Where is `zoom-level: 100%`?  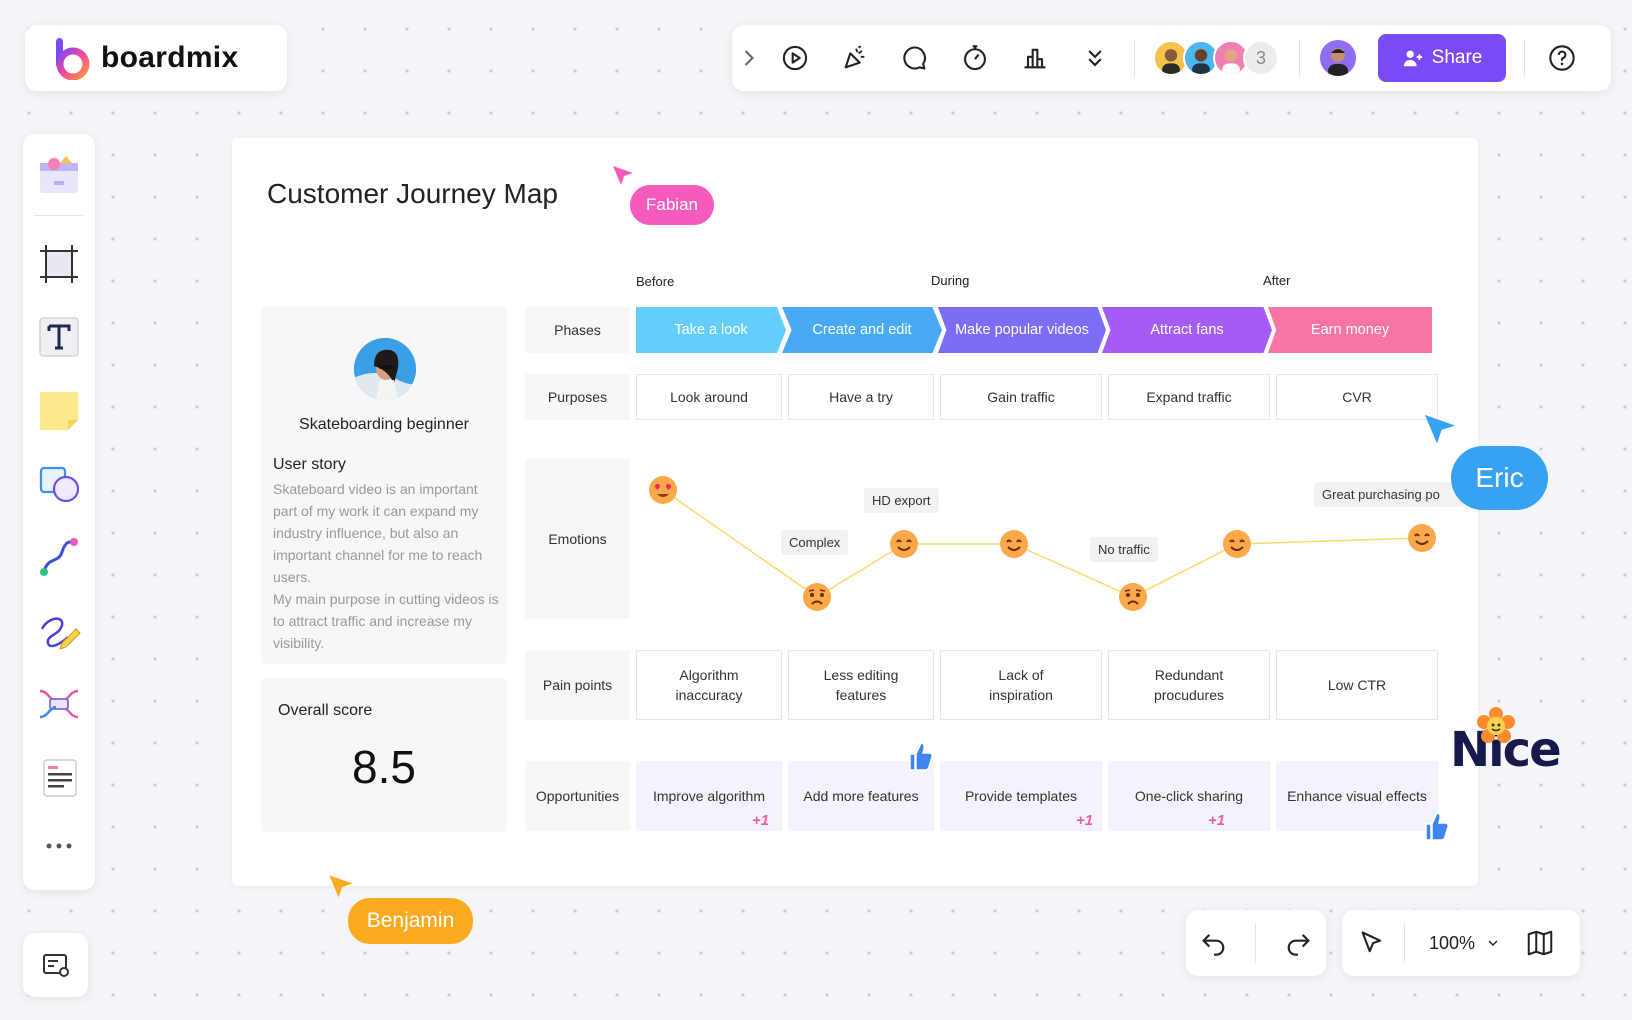
zoom-level: 100% is located at coordinates (1452, 943).